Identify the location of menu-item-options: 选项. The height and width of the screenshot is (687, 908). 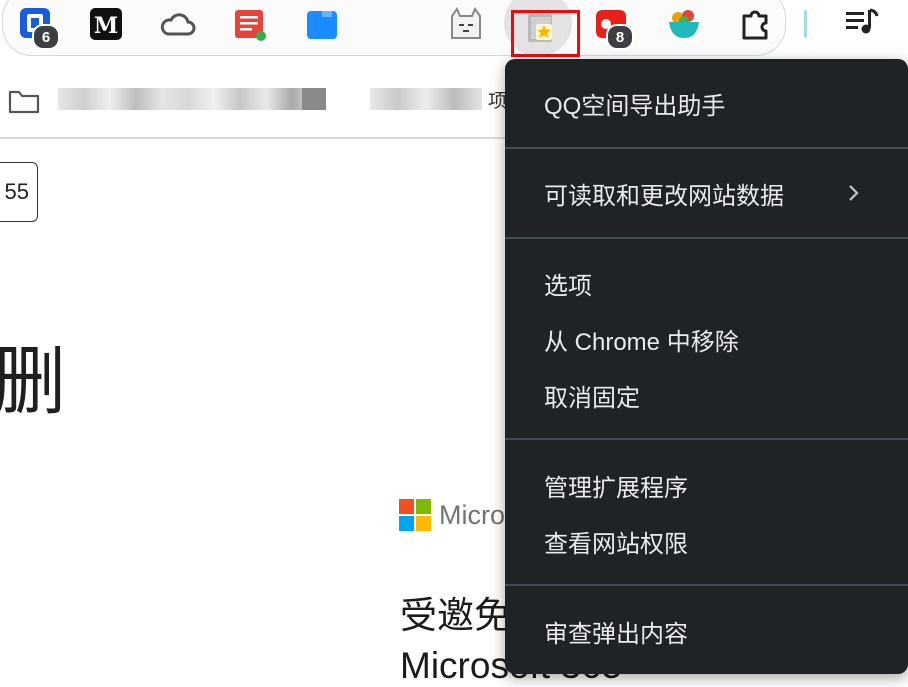
(706, 283).